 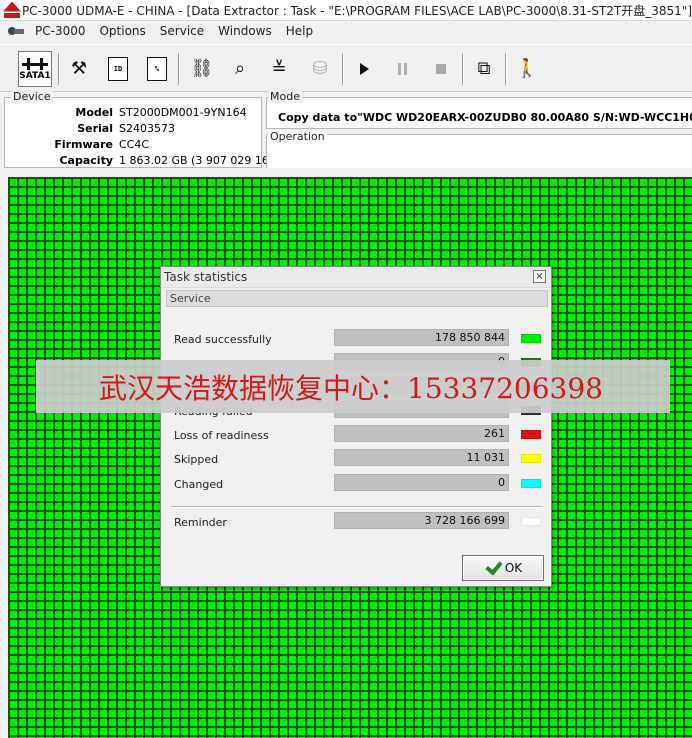 I want to click on device-firmware-row: Firmware CC4C, so click(x=134, y=146).